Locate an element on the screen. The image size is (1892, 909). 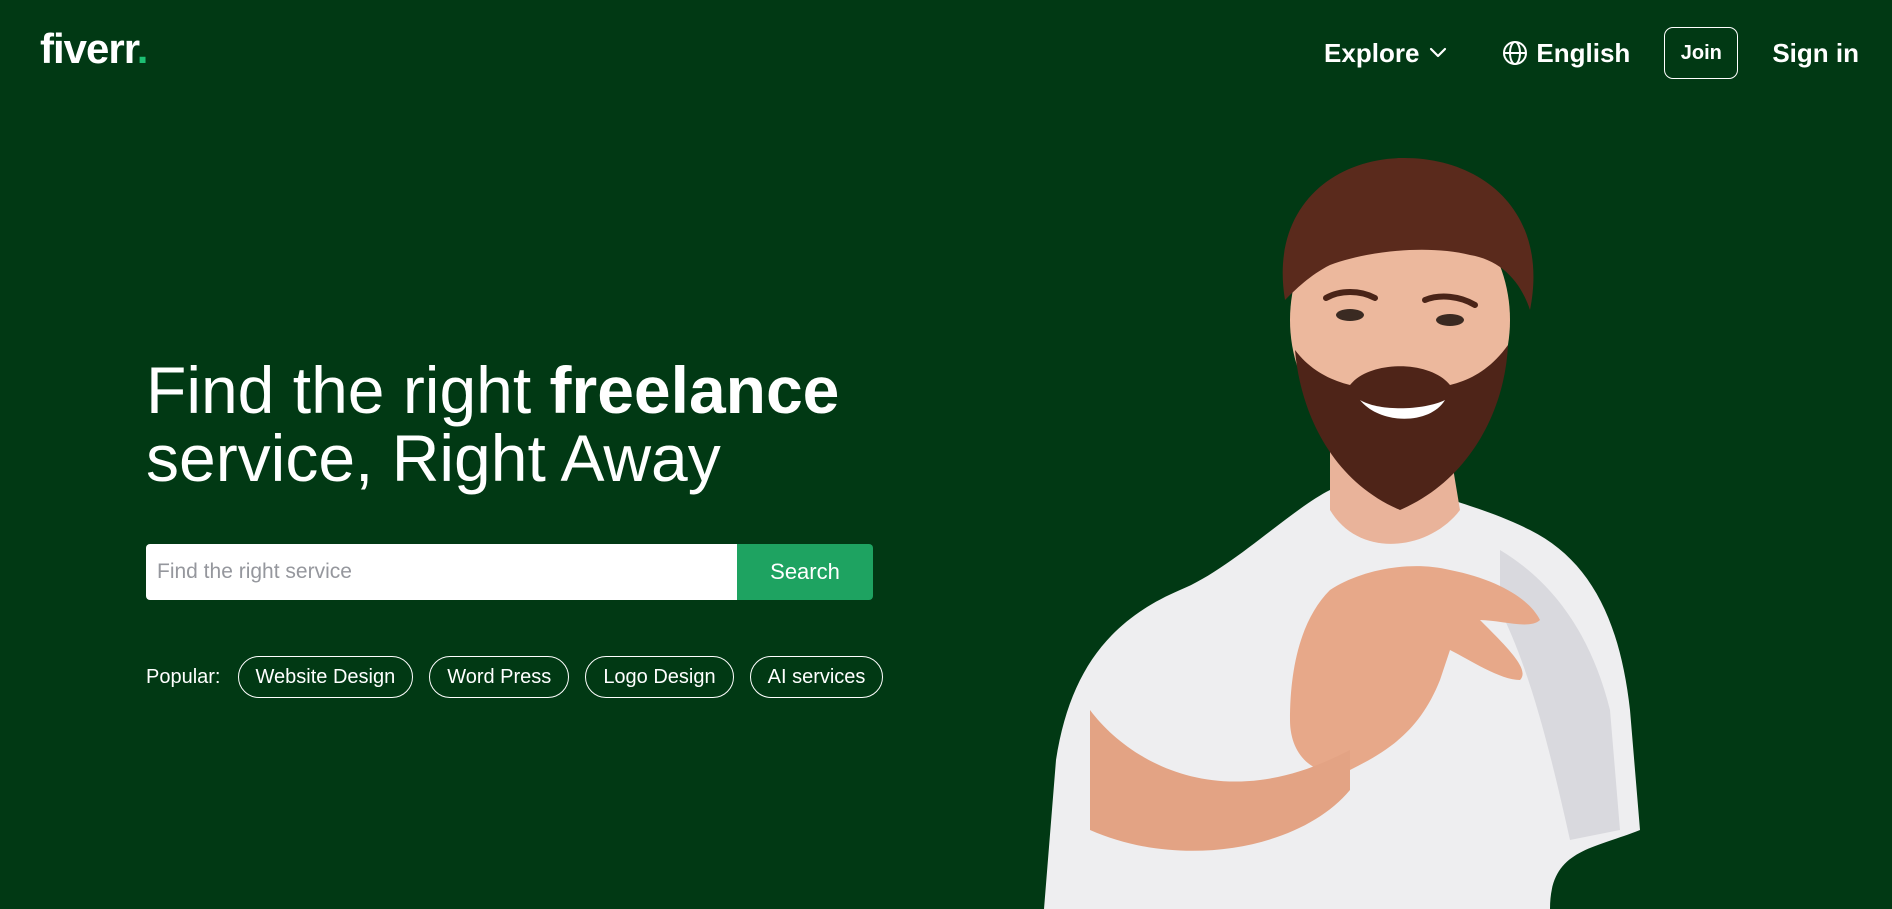
popular-tag-website-design: Website Design is located at coordinates (325, 677).